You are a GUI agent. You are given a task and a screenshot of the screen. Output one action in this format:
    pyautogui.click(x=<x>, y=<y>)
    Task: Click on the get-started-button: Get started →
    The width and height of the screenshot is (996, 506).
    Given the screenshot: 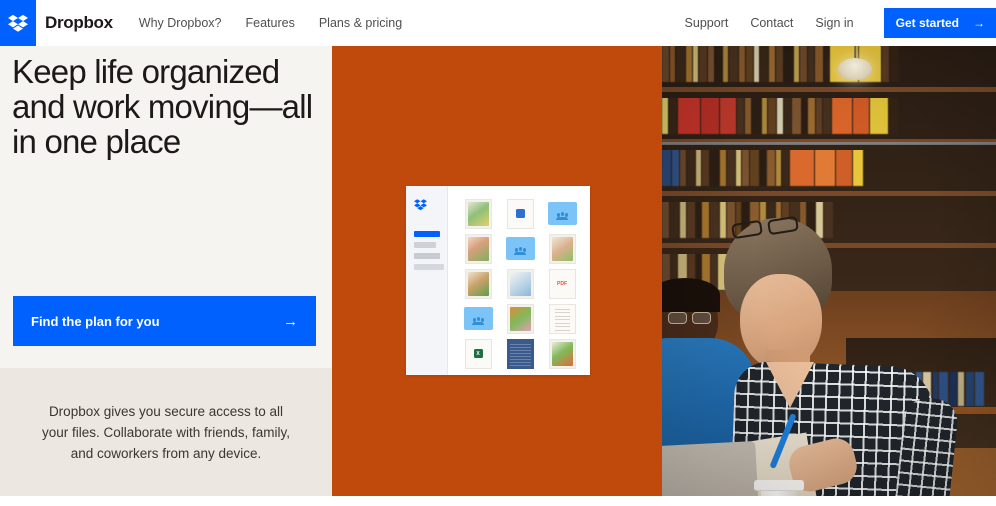 What is the action you would take?
    pyautogui.click(x=939, y=23)
    